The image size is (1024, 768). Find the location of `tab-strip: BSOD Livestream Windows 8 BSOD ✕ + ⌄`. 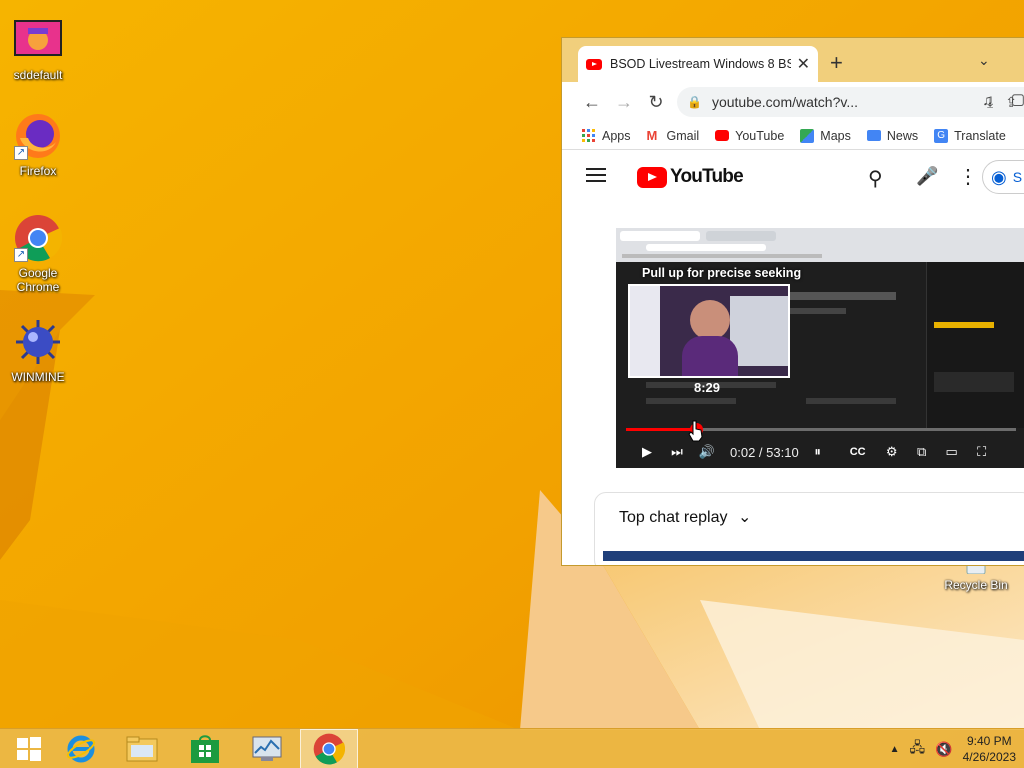

tab-strip: BSOD Livestream Windows 8 BSOD ✕ + ⌄ is located at coordinates (793, 60).